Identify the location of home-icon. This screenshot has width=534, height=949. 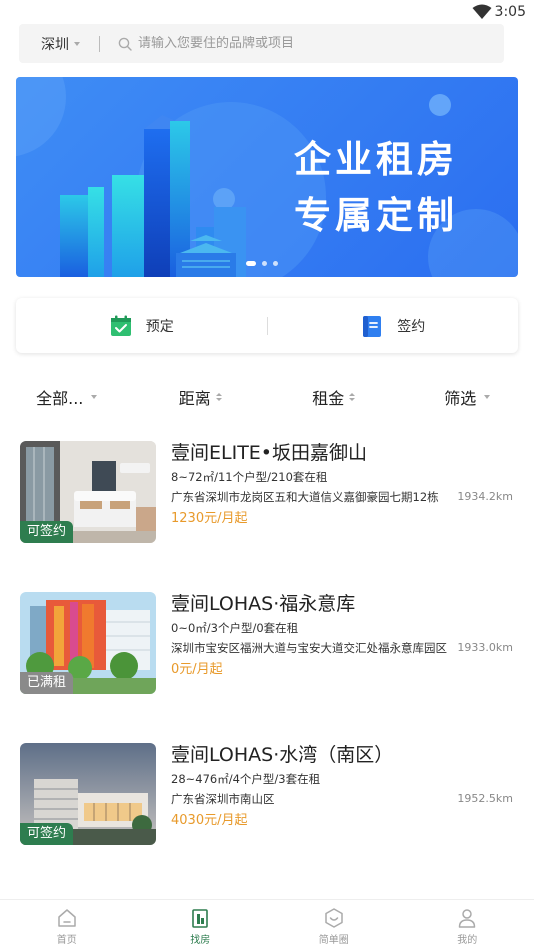
(67, 918).